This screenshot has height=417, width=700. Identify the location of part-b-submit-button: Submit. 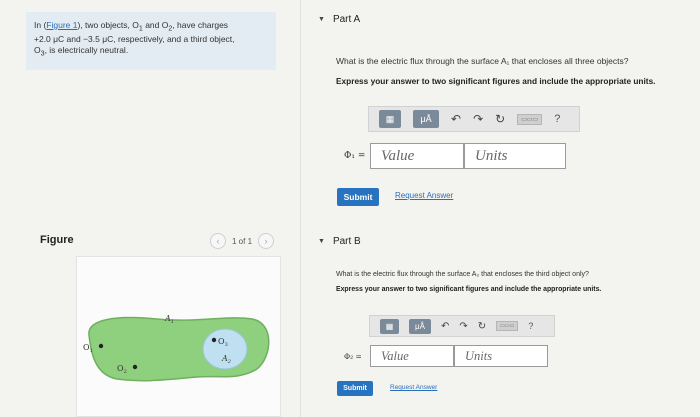
(355, 388).